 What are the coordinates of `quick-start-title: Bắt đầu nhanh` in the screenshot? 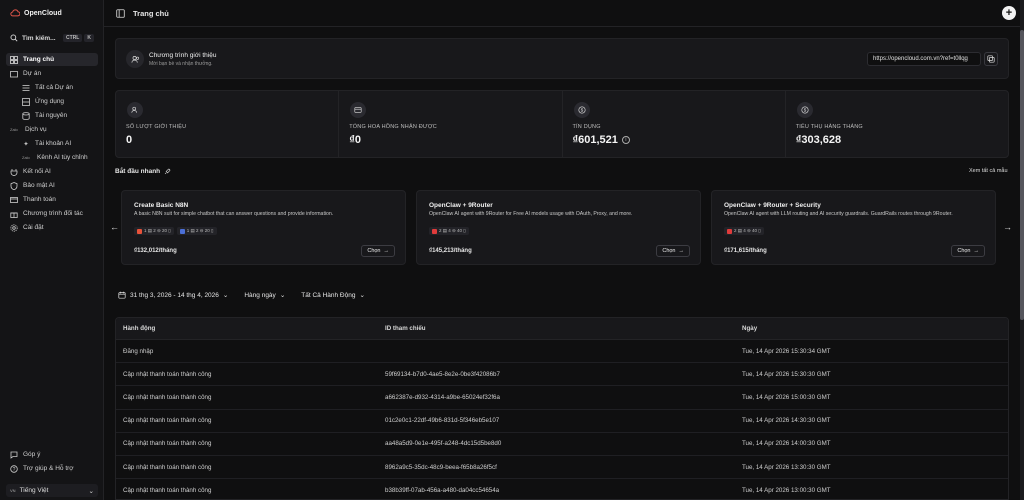 It's located at (143, 171).